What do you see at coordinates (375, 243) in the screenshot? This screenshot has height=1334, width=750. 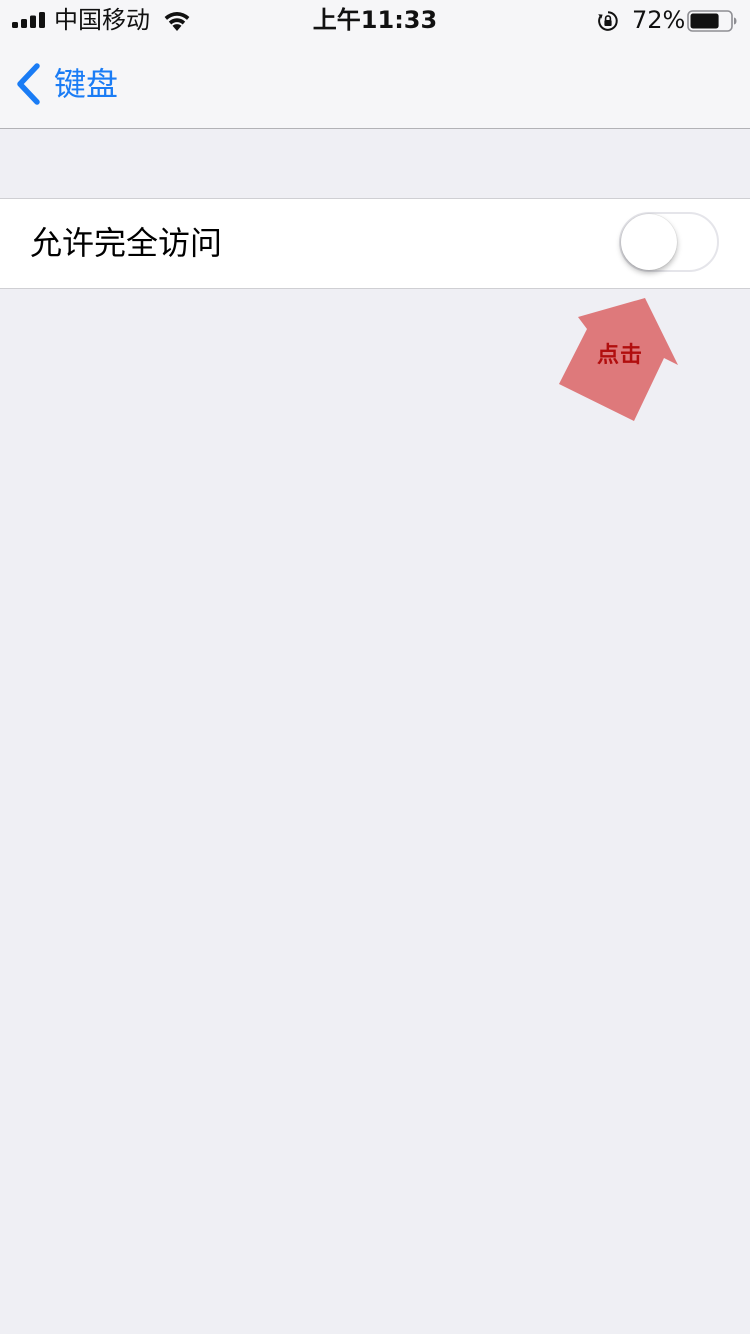 I see `settings-group: 允许完全访问` at bounding box center [375, 243].